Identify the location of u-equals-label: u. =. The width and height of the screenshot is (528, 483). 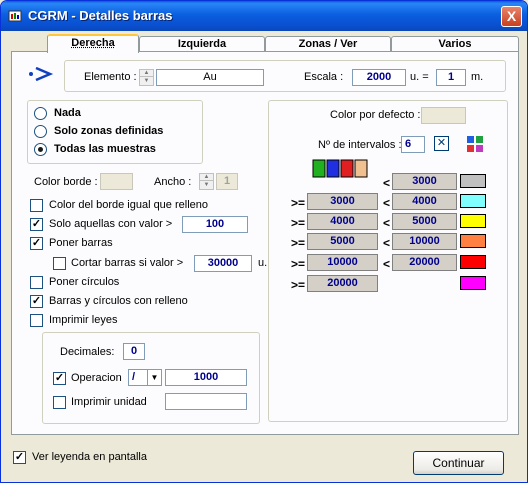
(419, 77).